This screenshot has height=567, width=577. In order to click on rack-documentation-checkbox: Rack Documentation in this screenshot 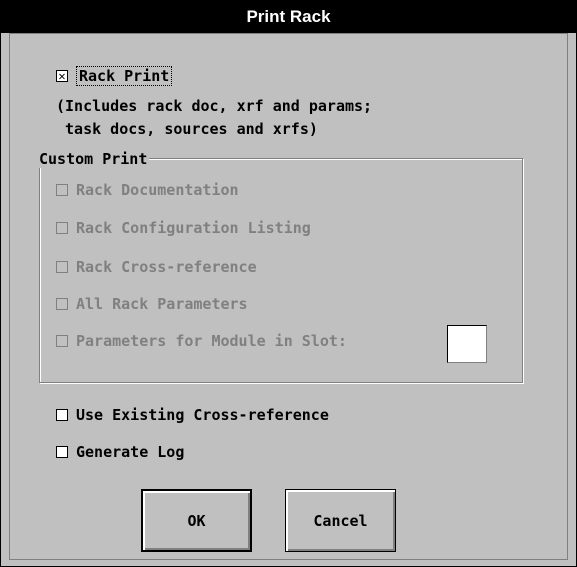, I will do `click(147, 190)`.